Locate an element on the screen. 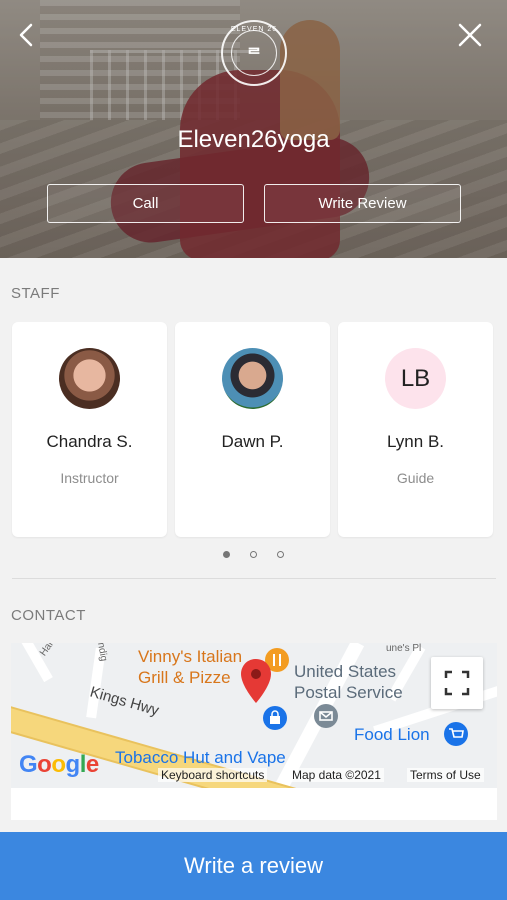  map-poi-label-usps: United States Postal Service is located at coordinates (348, 682).